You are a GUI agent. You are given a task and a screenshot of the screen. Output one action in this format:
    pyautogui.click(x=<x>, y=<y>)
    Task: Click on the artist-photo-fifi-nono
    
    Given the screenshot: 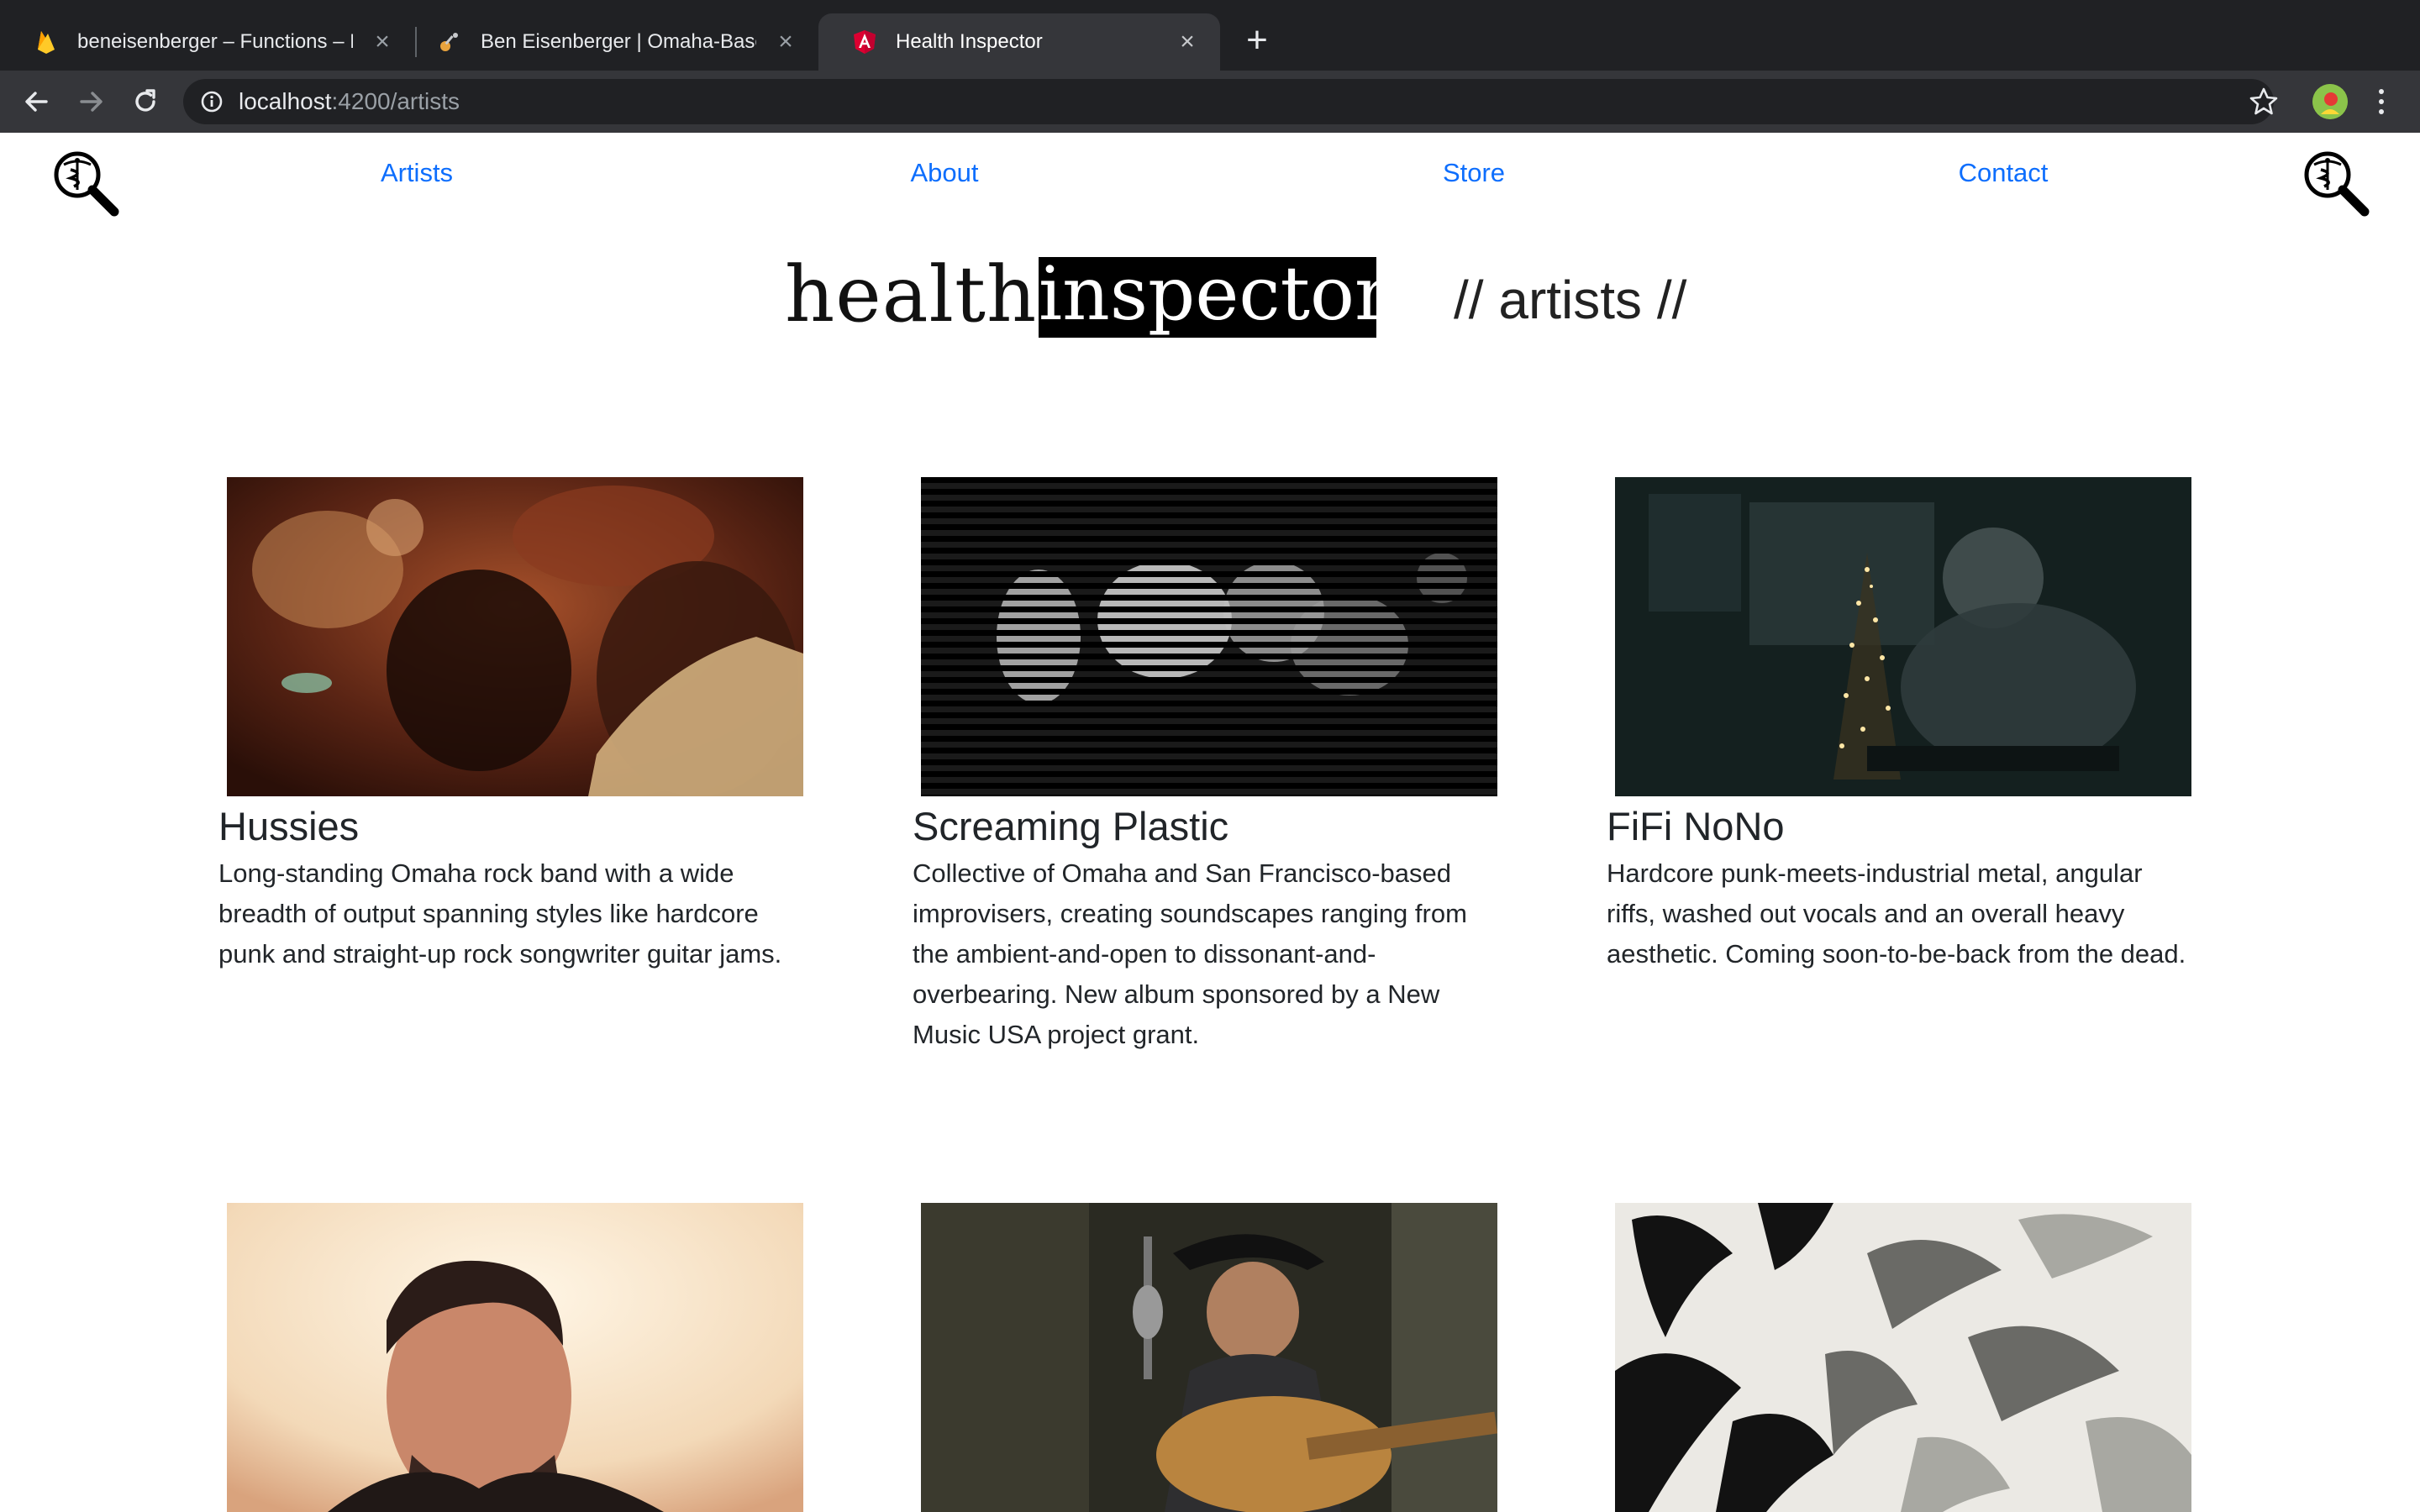 What is the action you would take?
    pyautogui.click(x=1903, y=636)
    